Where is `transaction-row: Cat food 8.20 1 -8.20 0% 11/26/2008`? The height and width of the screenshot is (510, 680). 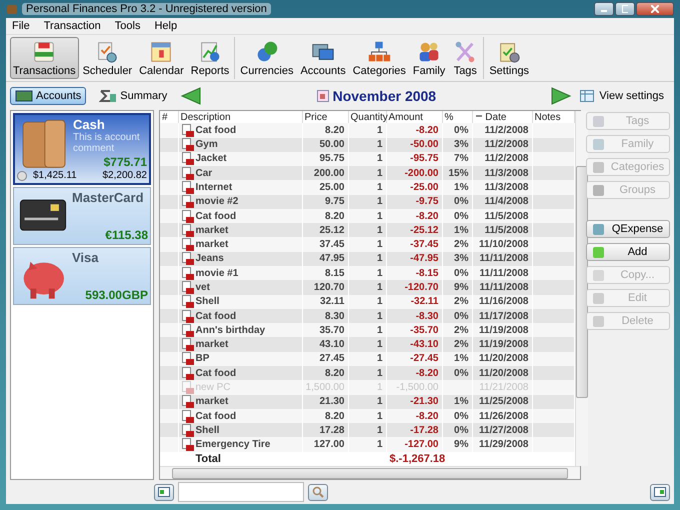
transaction-row: Cat food 8.20 1 -8.20 0% 11/26/2008 is located at coordinates (367, 416).